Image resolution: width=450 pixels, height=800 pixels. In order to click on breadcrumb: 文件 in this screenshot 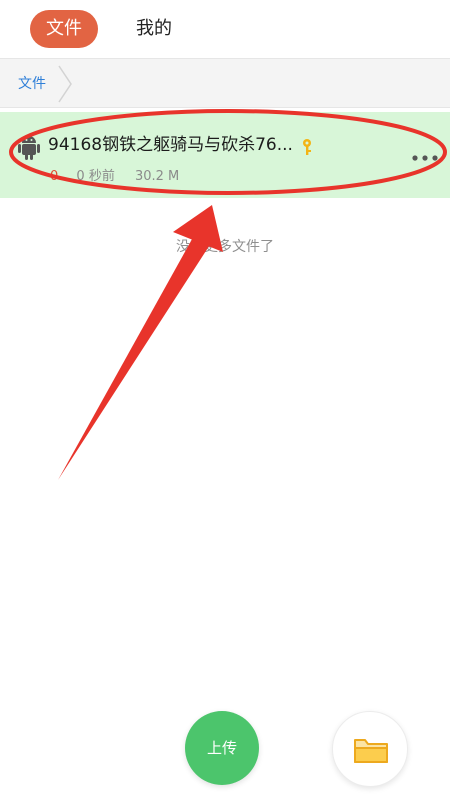, I will do `click(225, 83)`.